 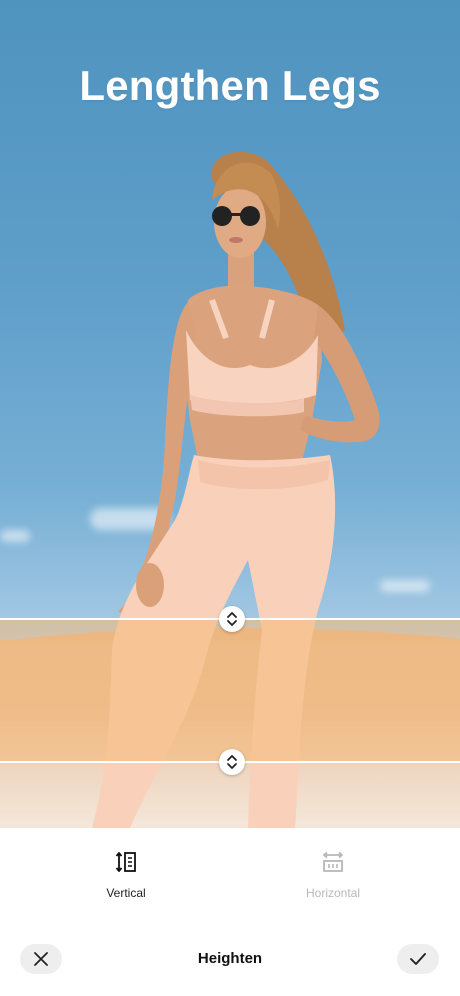 What do you see at coordinates (333, 861) in the screenshot?
I see `horizontal-stretch-icon` at bounding box center [333, 861].